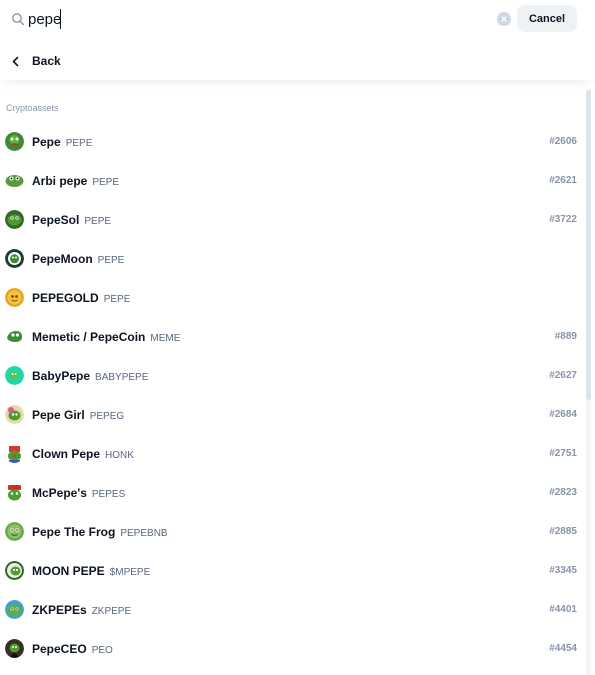  I want to click on coin-symbol: BABYPEPE, so click(122, 377).